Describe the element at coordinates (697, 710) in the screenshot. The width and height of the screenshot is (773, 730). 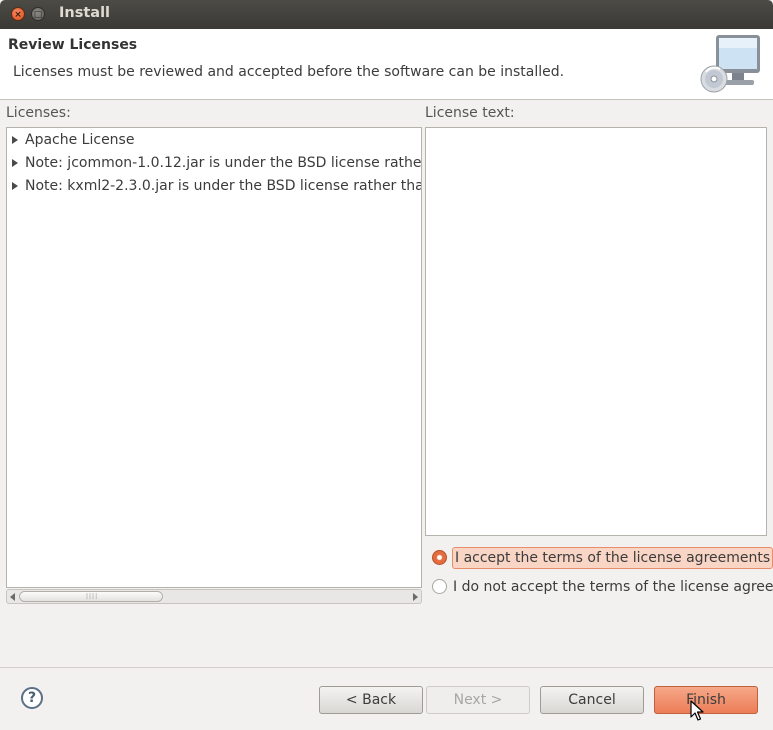
I see `mouse-cursor-icon` at that location.